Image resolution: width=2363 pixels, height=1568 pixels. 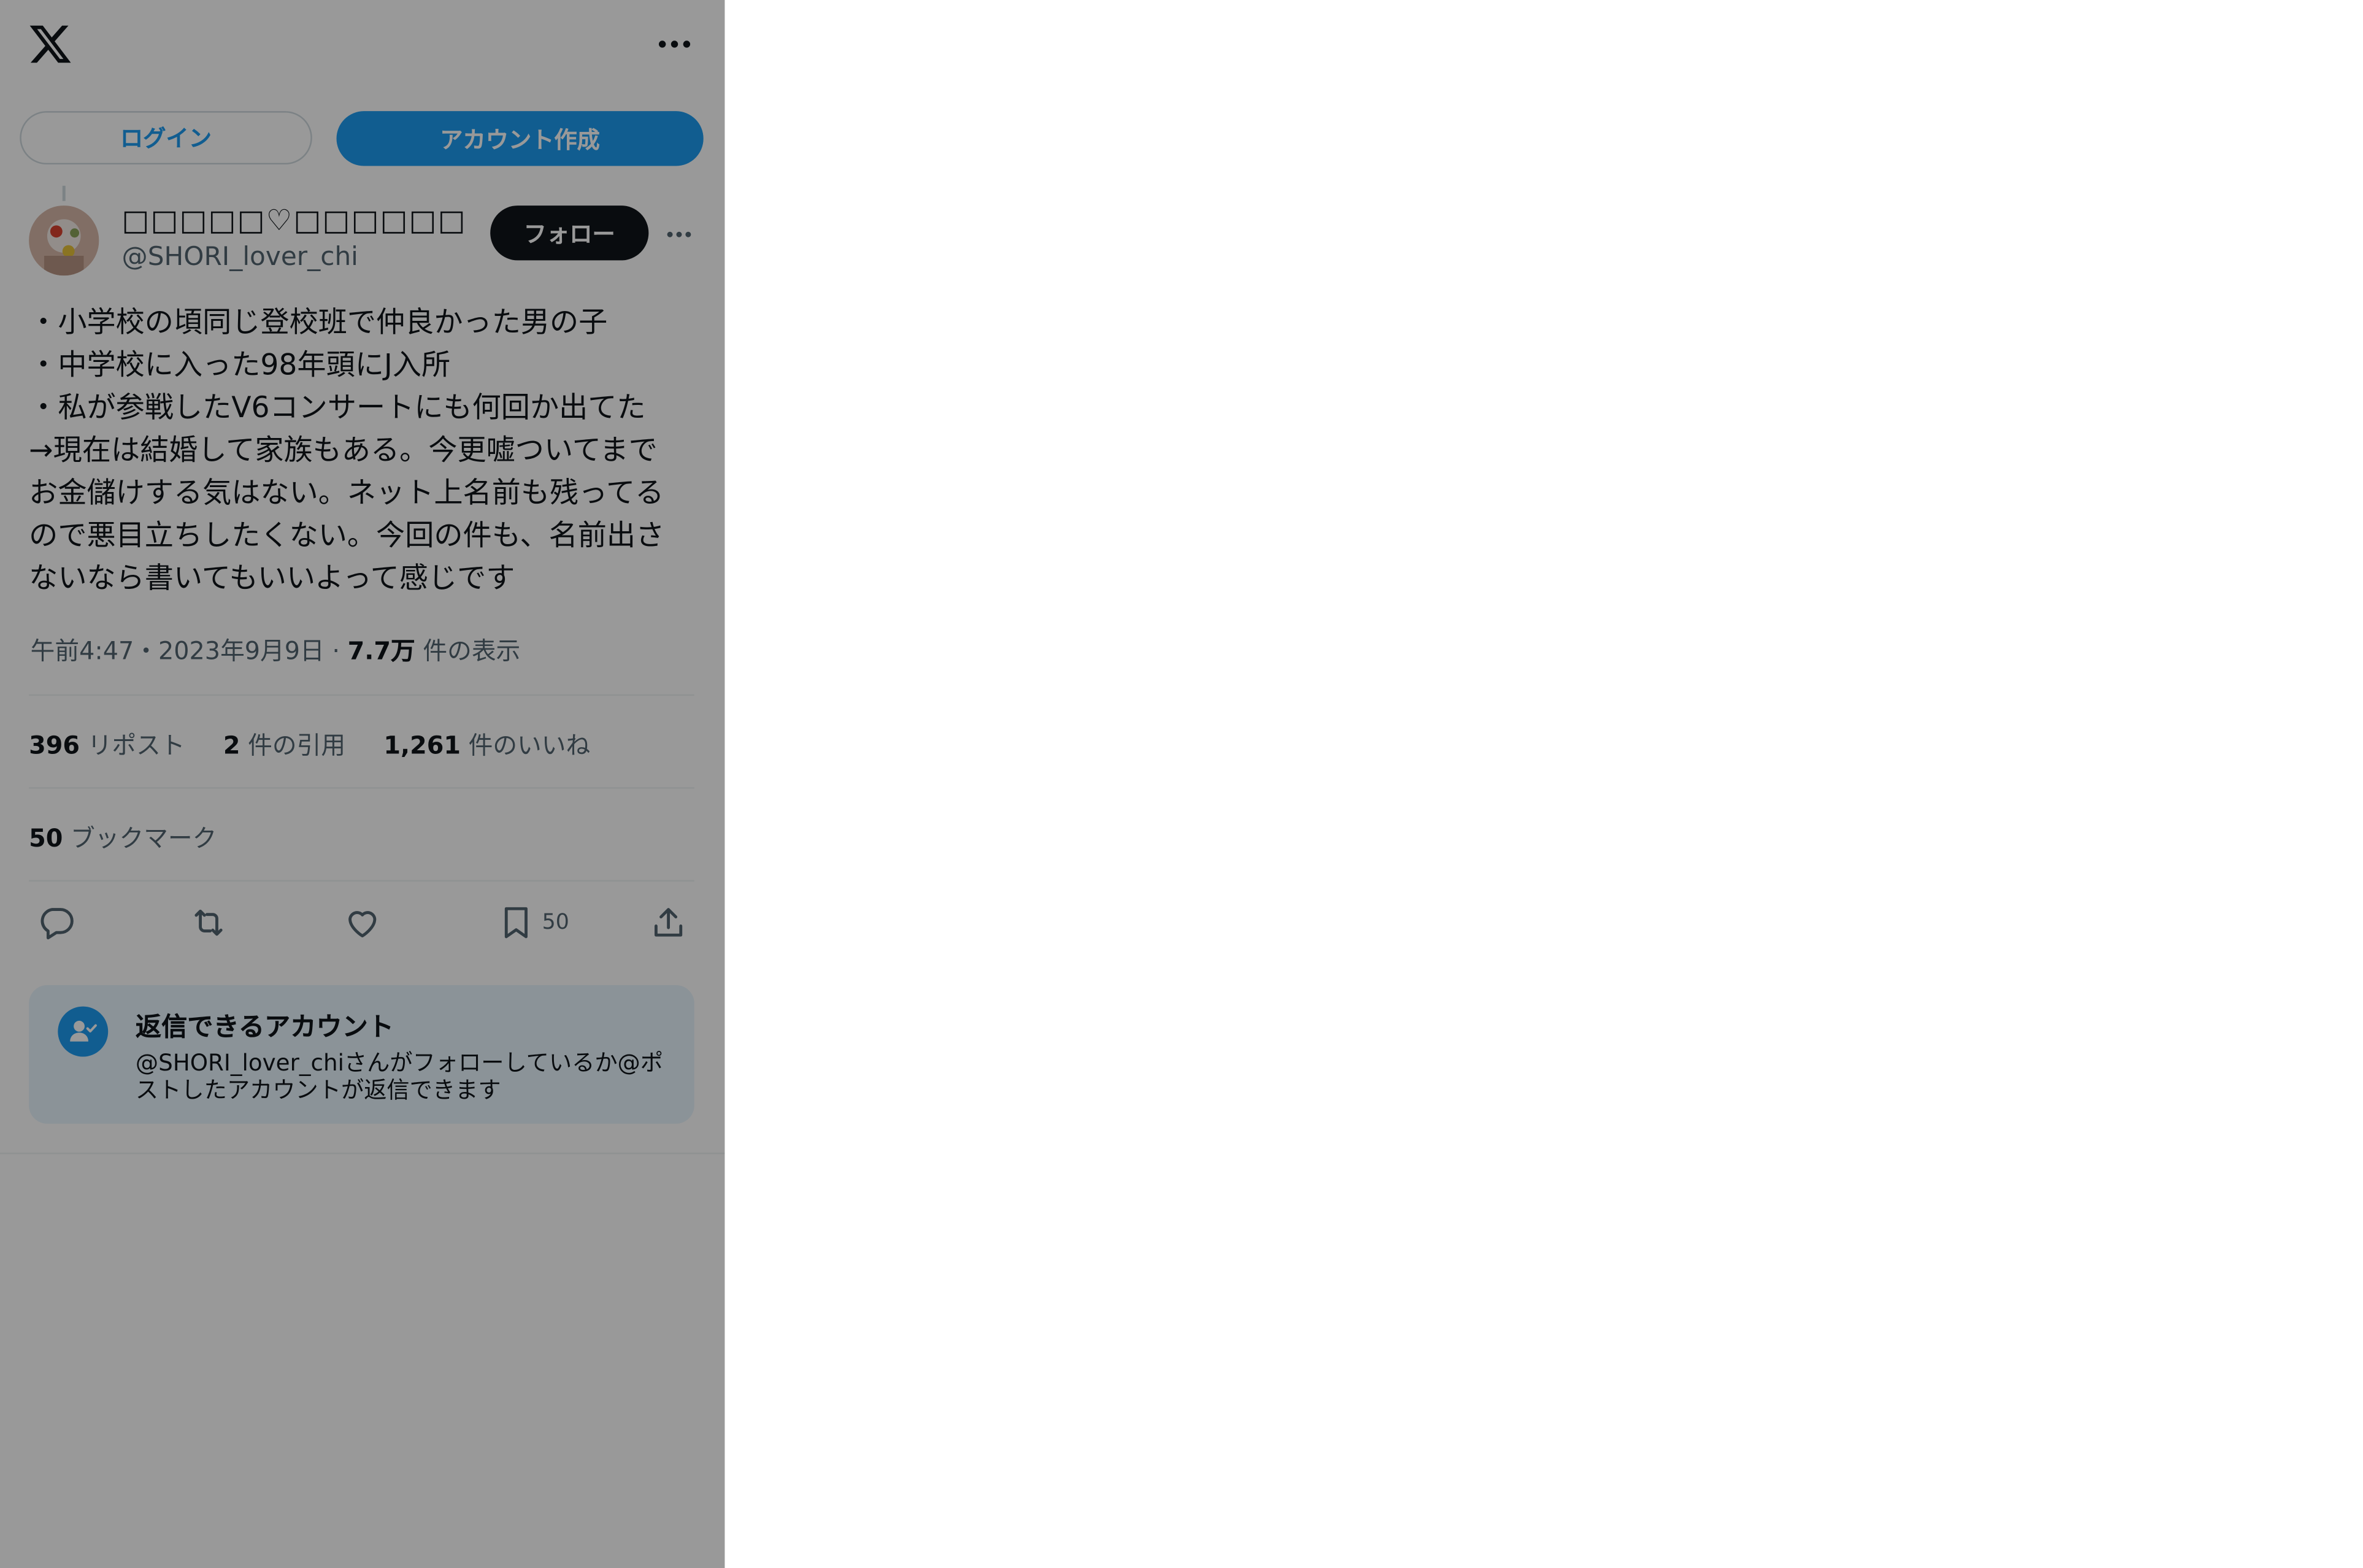 I want to click on quotes-stat: 2 件の引用, so click(x=284, y=745).